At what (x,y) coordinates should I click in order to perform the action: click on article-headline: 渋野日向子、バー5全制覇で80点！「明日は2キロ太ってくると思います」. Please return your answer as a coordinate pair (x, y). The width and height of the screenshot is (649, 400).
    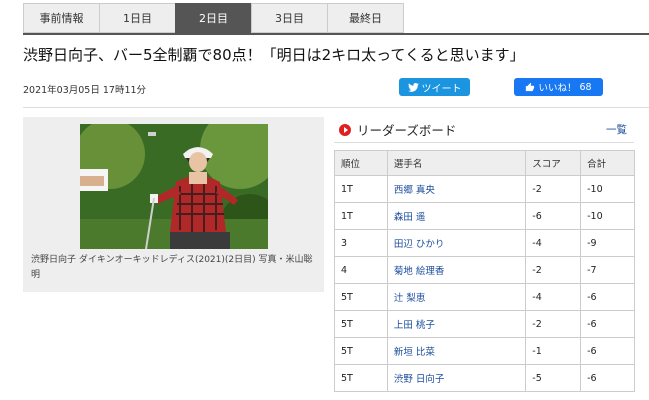
    Looking at the image, I should click on (274, 55).